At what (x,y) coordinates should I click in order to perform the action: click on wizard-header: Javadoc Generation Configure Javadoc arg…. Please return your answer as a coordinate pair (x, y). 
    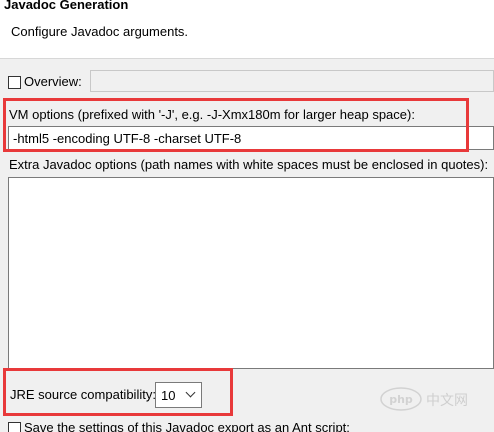
    Looking at the image, I should click on (247, 29).